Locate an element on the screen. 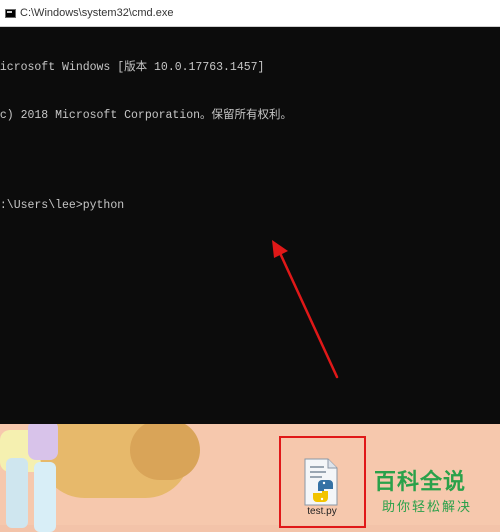  file-label: test.py is located at coordinates (322, 511).